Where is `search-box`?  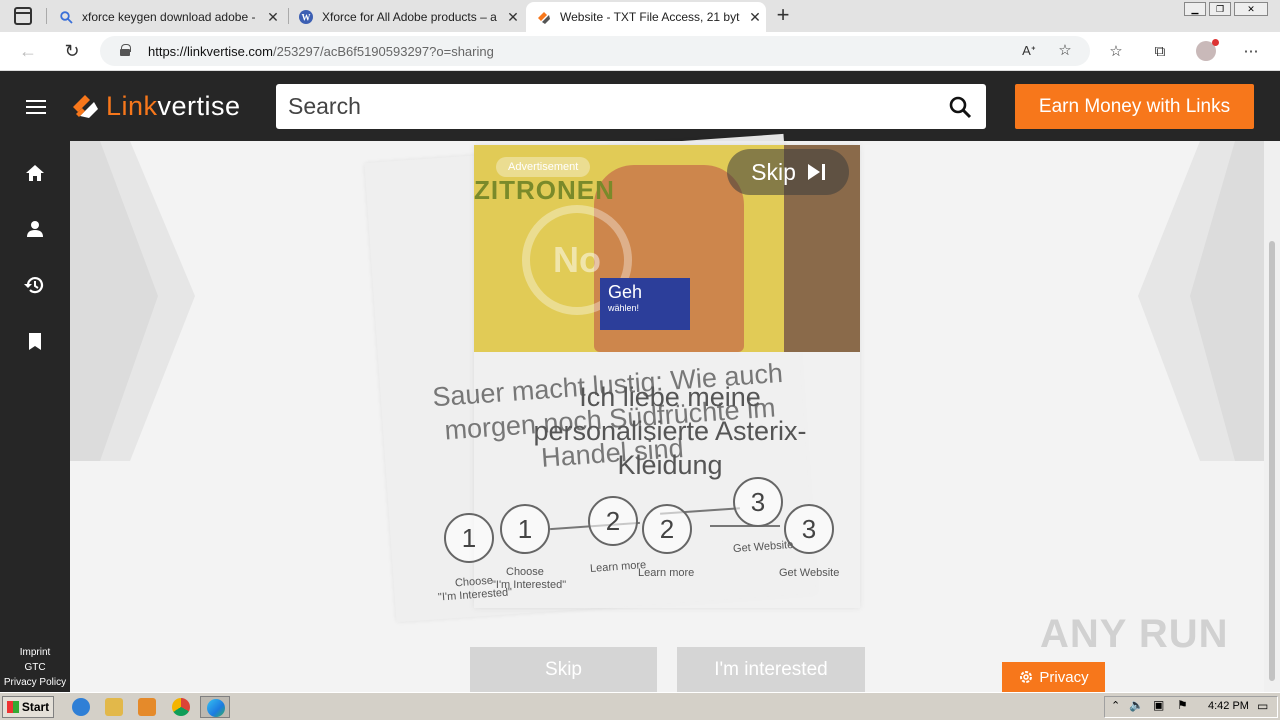 search-box is located at coordinates (631, 106).